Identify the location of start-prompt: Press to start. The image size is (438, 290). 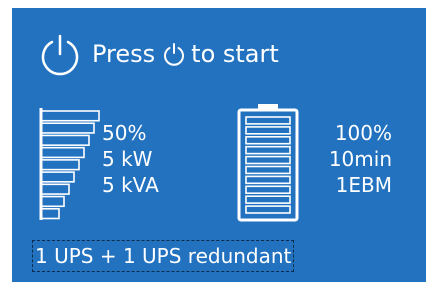
(185, 54).